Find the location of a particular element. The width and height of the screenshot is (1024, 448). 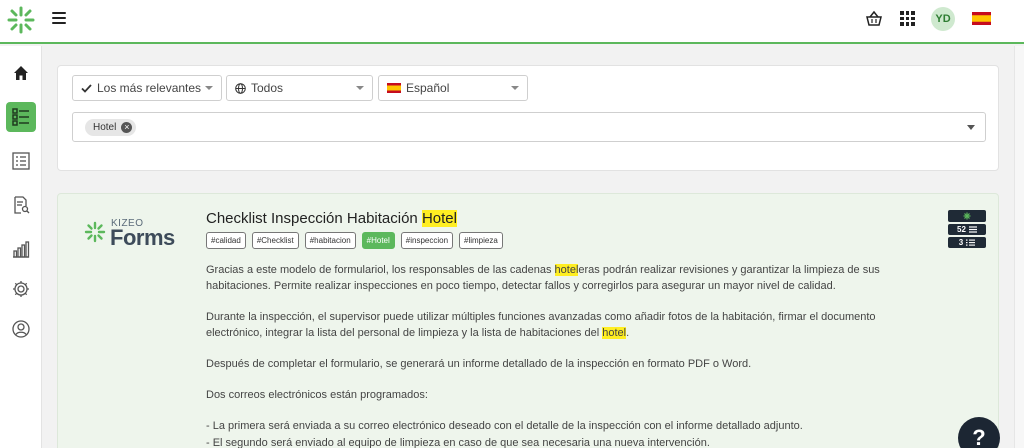

lists-count-badge: 3 is located at coordinates (967, 242).